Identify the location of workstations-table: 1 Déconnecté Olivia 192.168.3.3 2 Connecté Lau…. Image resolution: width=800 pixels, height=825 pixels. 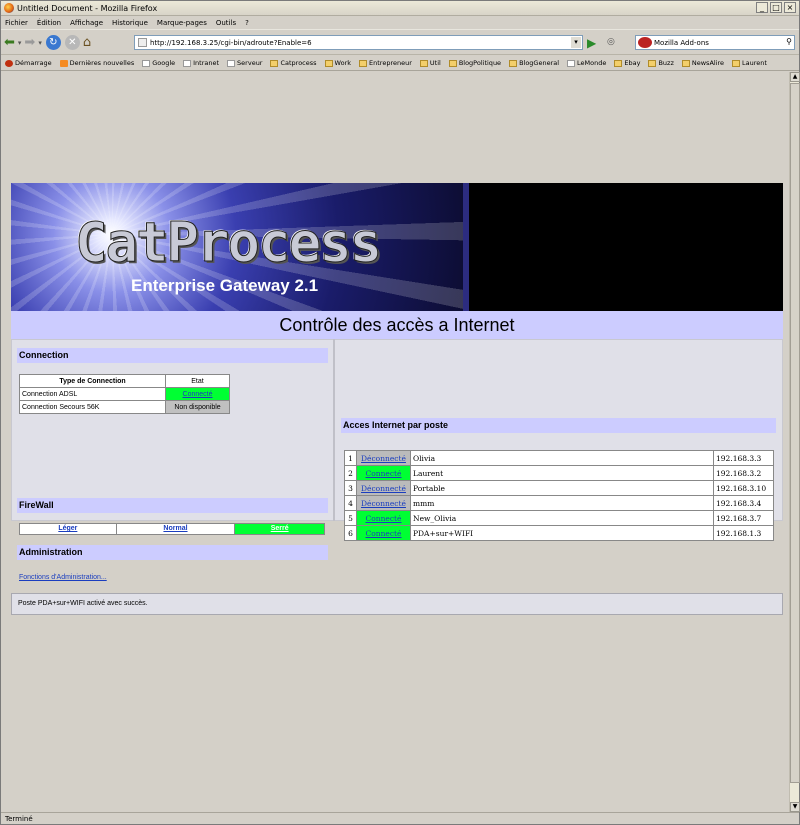
(559, 495).